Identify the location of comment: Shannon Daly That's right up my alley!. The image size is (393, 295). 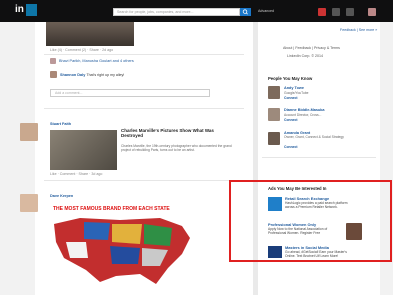
(92, 74).